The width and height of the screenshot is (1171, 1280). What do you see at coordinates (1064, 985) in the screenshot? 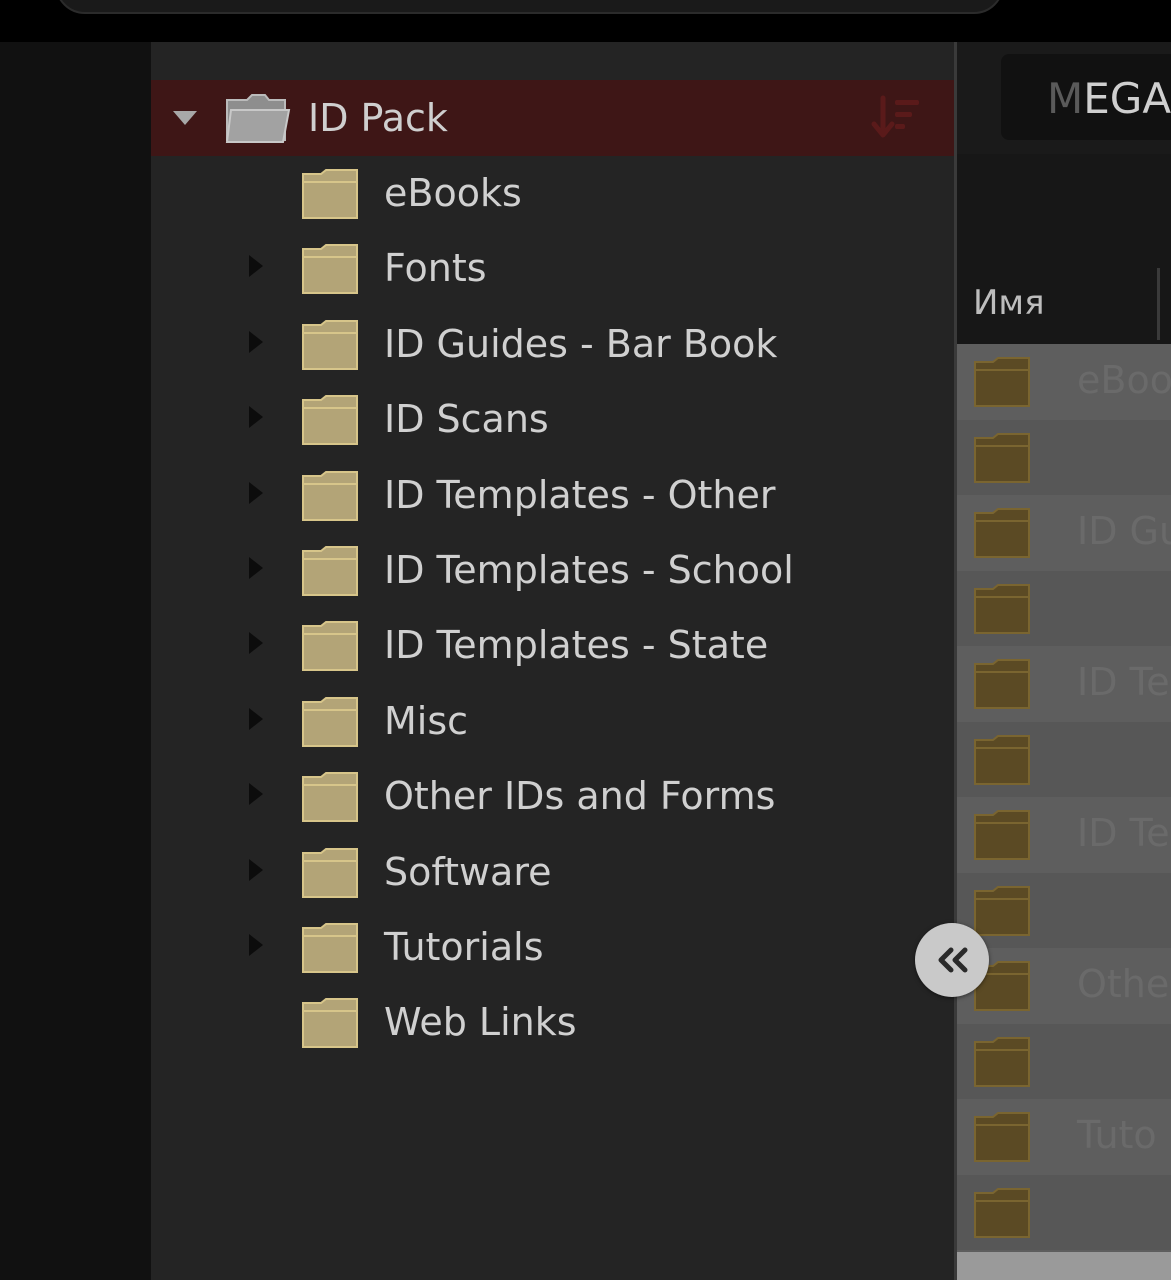
I see `list-row: Othe` at bounding box center [1064, 985].